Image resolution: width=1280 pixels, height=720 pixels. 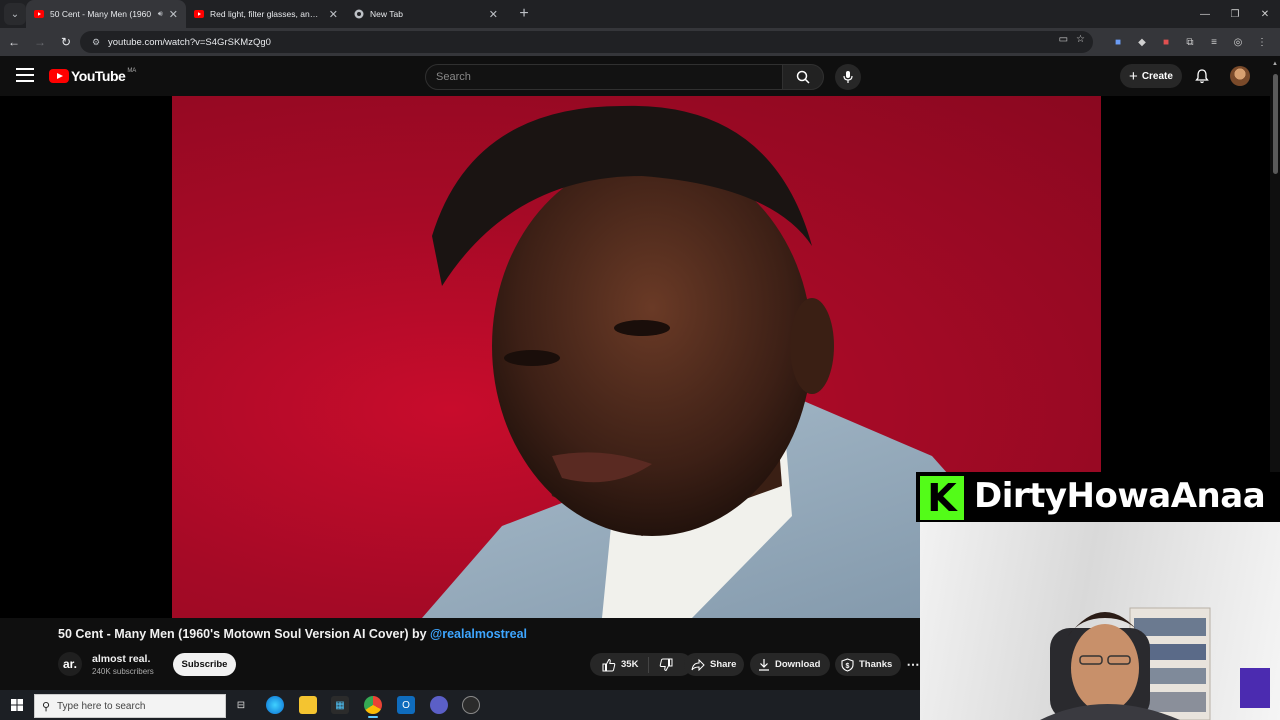 I want to click on super-thanks-icon: $, so click(x=847, y=664).